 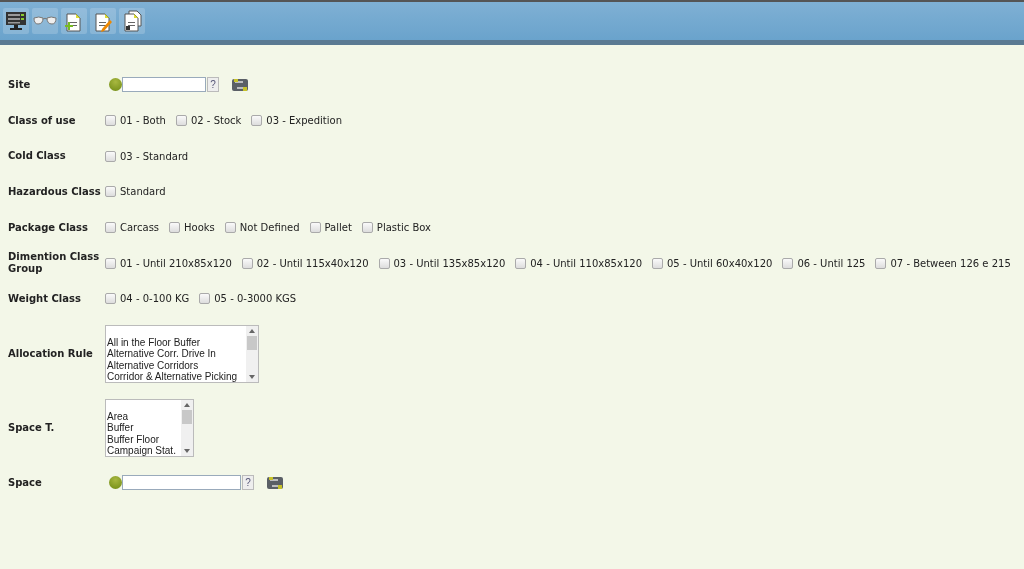 I want to click on option-label: 02 - Until 115x40x120, so click(x=312, y=263).